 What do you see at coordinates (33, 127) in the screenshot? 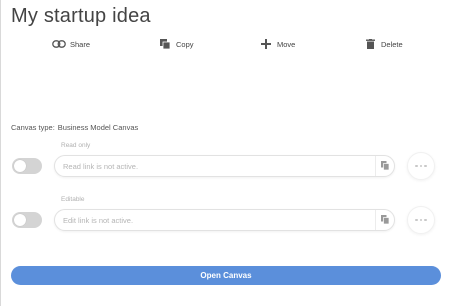
I see `canvas-type-label: Canvas type:` at bounding box center [33, 127].